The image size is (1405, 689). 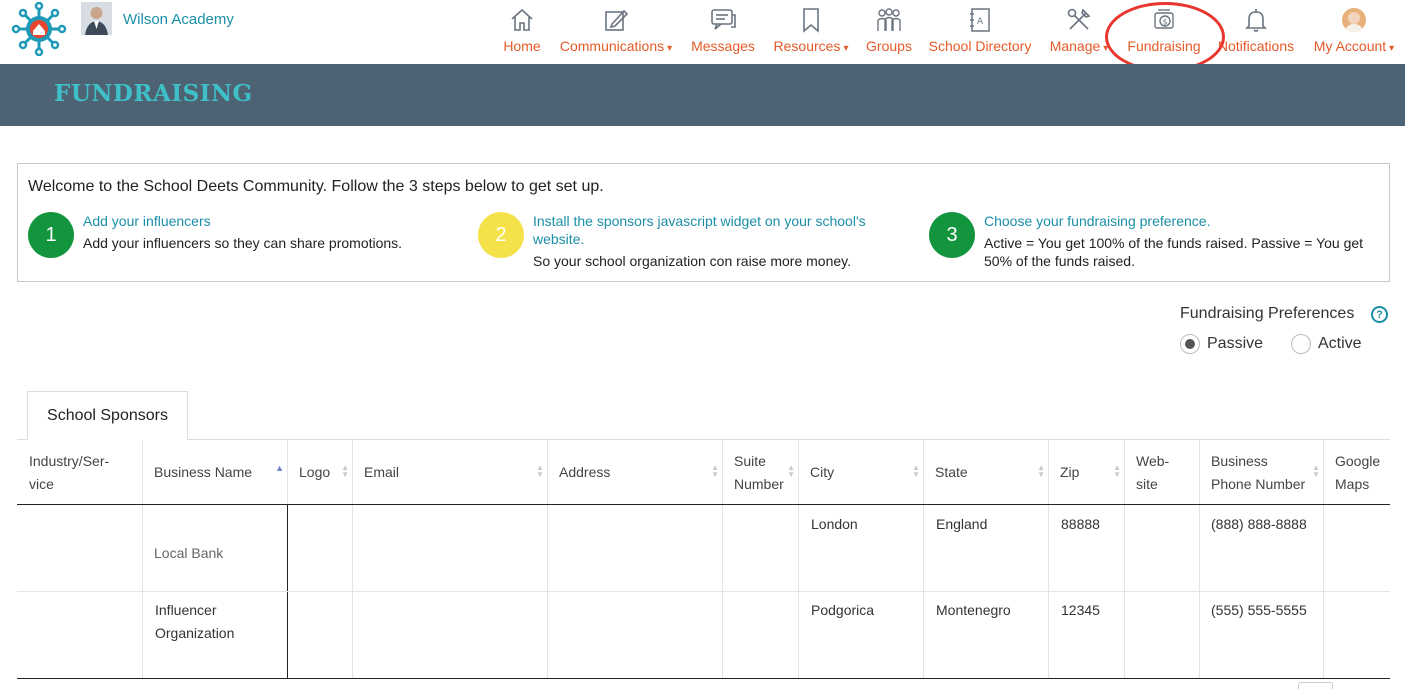 What do you see at coordinates (107, 415) in the screenshot?
I see `tab-school-sponsors: School Sponsors` at bounding box center [107, 415].